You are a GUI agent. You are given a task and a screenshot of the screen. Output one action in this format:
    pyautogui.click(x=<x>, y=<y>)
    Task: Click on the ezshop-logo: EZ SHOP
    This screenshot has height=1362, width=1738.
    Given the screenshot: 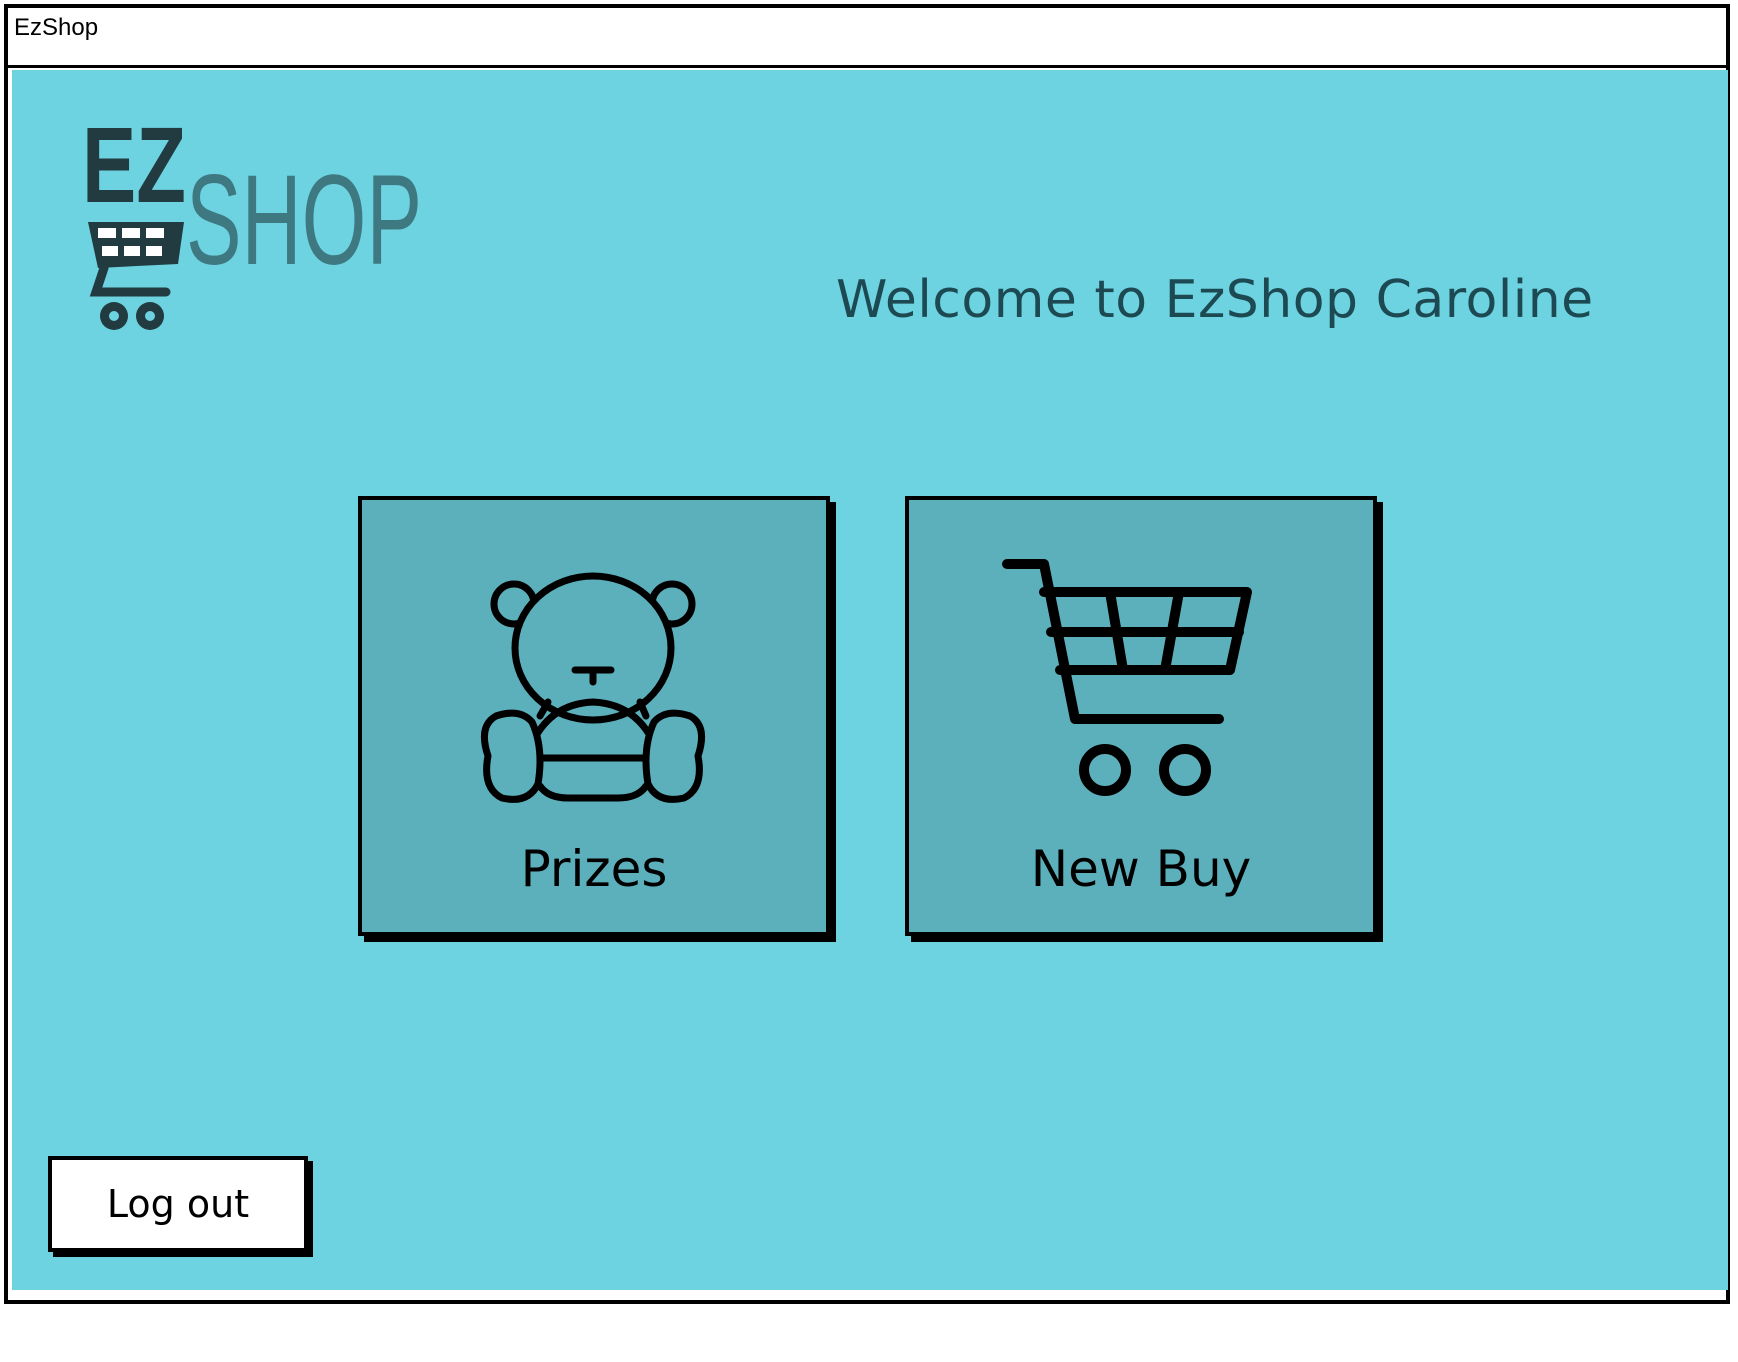 What is the action you would take?
    pyautogui.click(x=257, y=222)
    